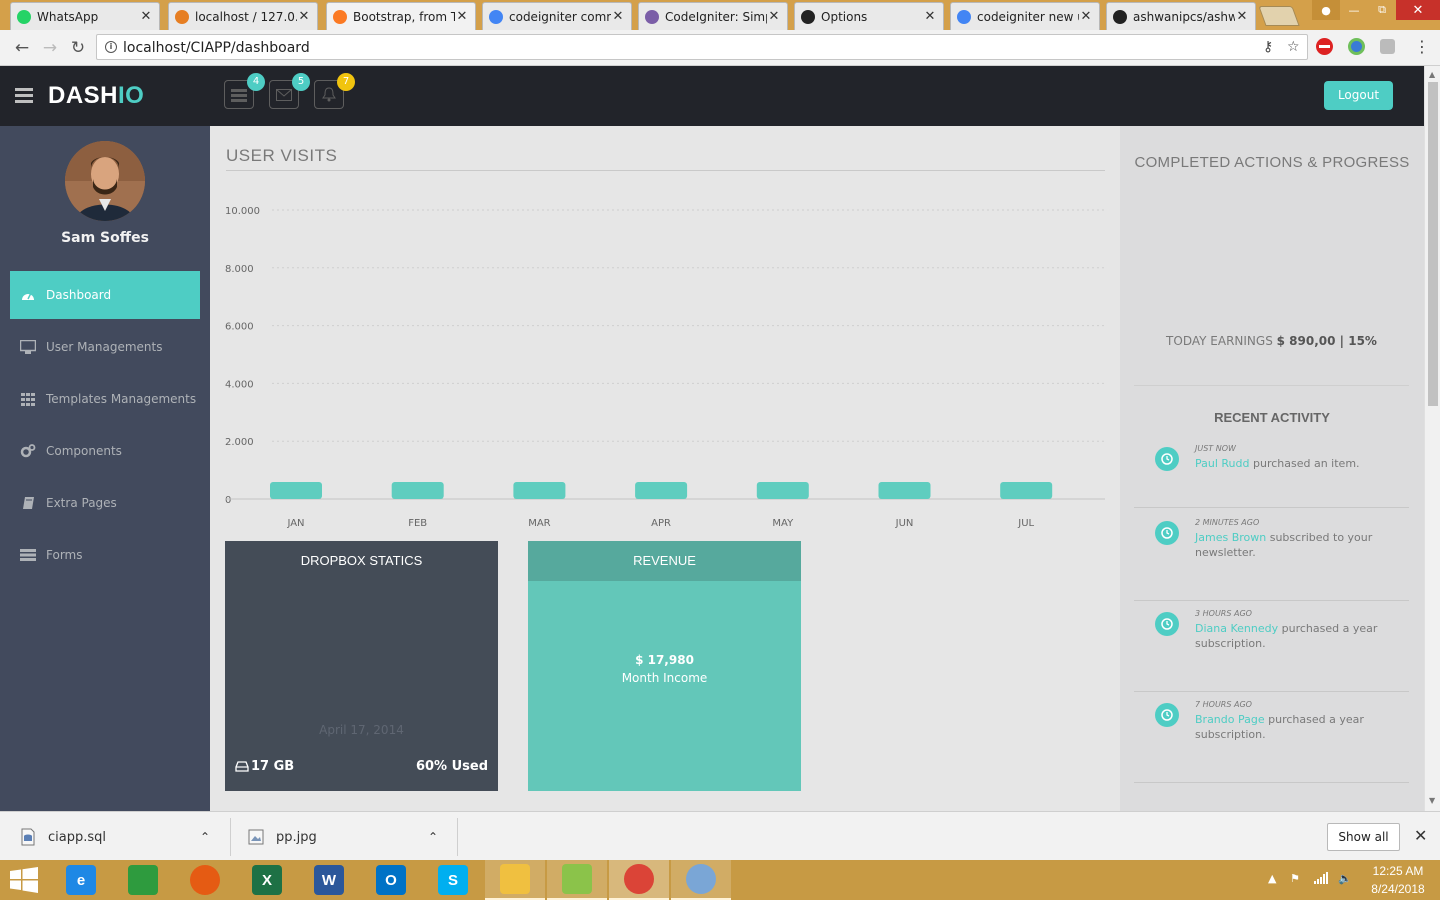 The image size is (1440, 900). I want to click on bookmark-star-icon: ☆, so click(1293, 47).